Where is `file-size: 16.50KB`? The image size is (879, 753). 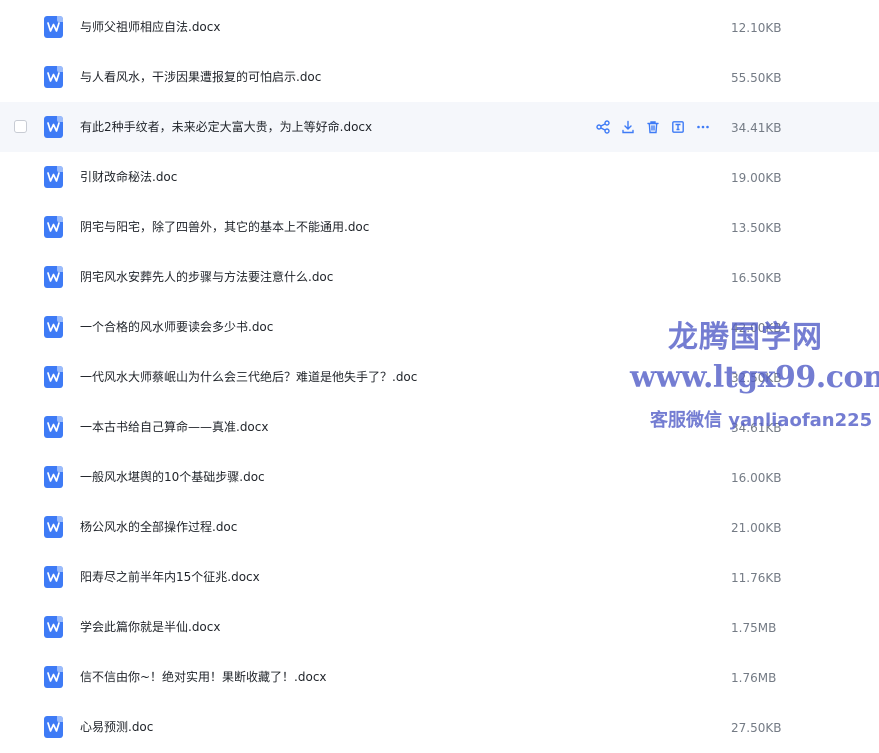 file-size: 16.50KB is located at coordinates (756, 278).